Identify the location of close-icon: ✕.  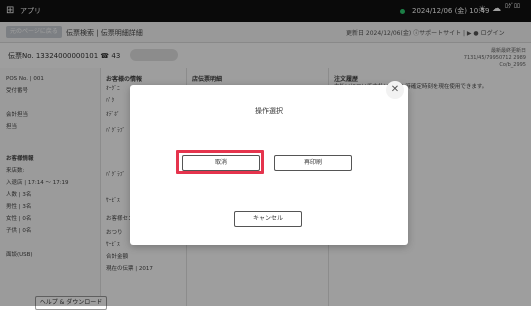
(395, 90).